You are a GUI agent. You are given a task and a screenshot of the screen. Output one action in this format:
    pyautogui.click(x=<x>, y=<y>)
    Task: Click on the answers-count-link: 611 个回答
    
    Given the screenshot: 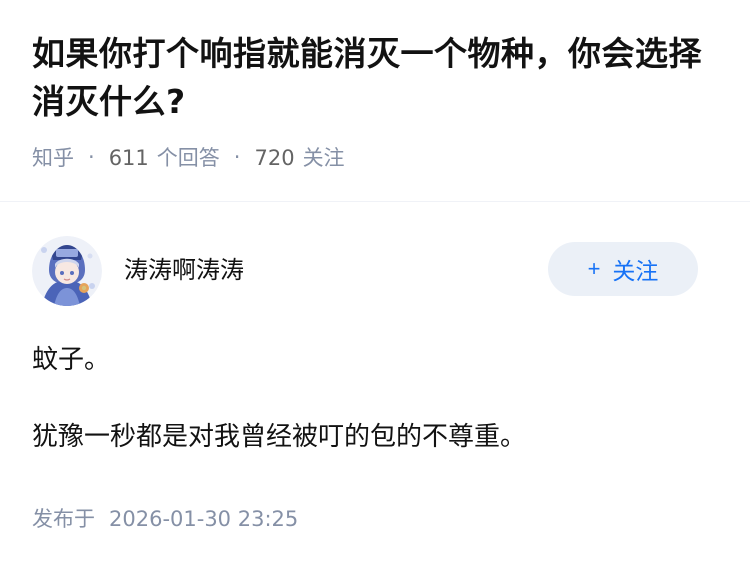 What is the action you would take?
    pyautogui.click(x=164, y=157)
    